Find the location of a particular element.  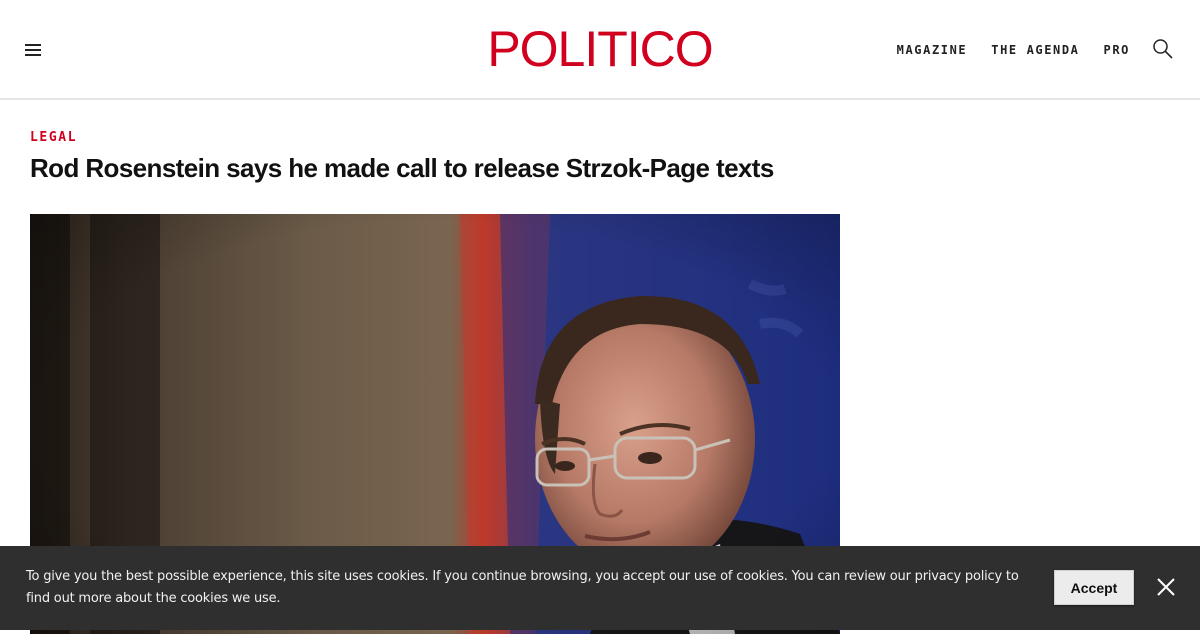

menu-icon is located at coordinates (33, 50).